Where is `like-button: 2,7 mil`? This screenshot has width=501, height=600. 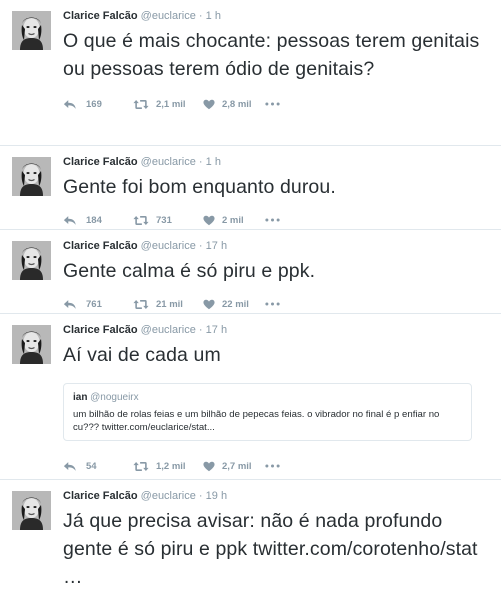
like-button: 2,7 mil is located at coordinates (234, 466).